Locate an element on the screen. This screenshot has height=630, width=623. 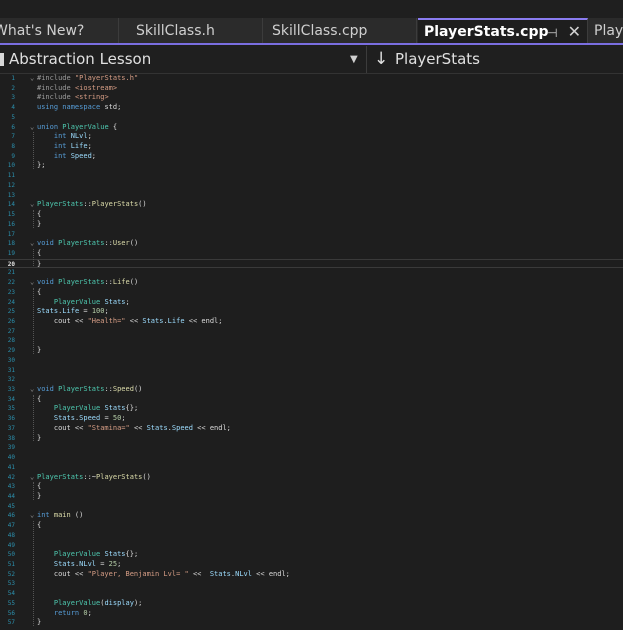
code-line: 14 ⌄ PlayerStats::PlayerStats() is located at coordinates (311, 205).